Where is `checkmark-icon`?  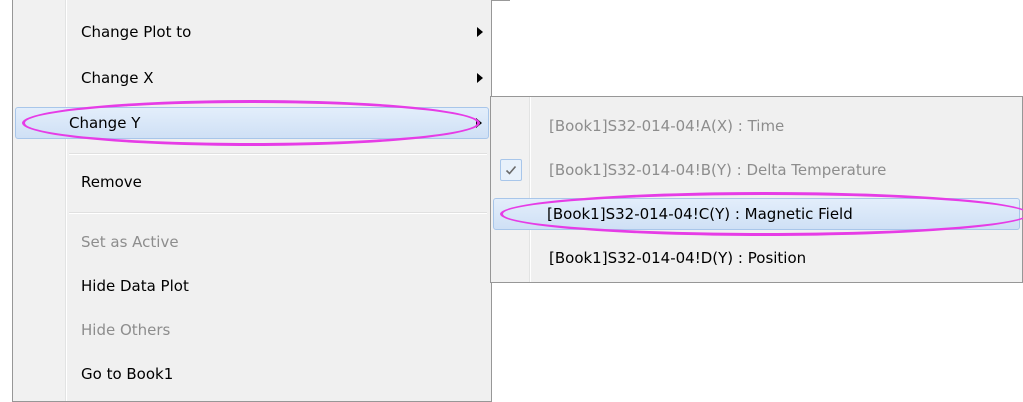
checkmark-icon is located at coordinates (511, 170).